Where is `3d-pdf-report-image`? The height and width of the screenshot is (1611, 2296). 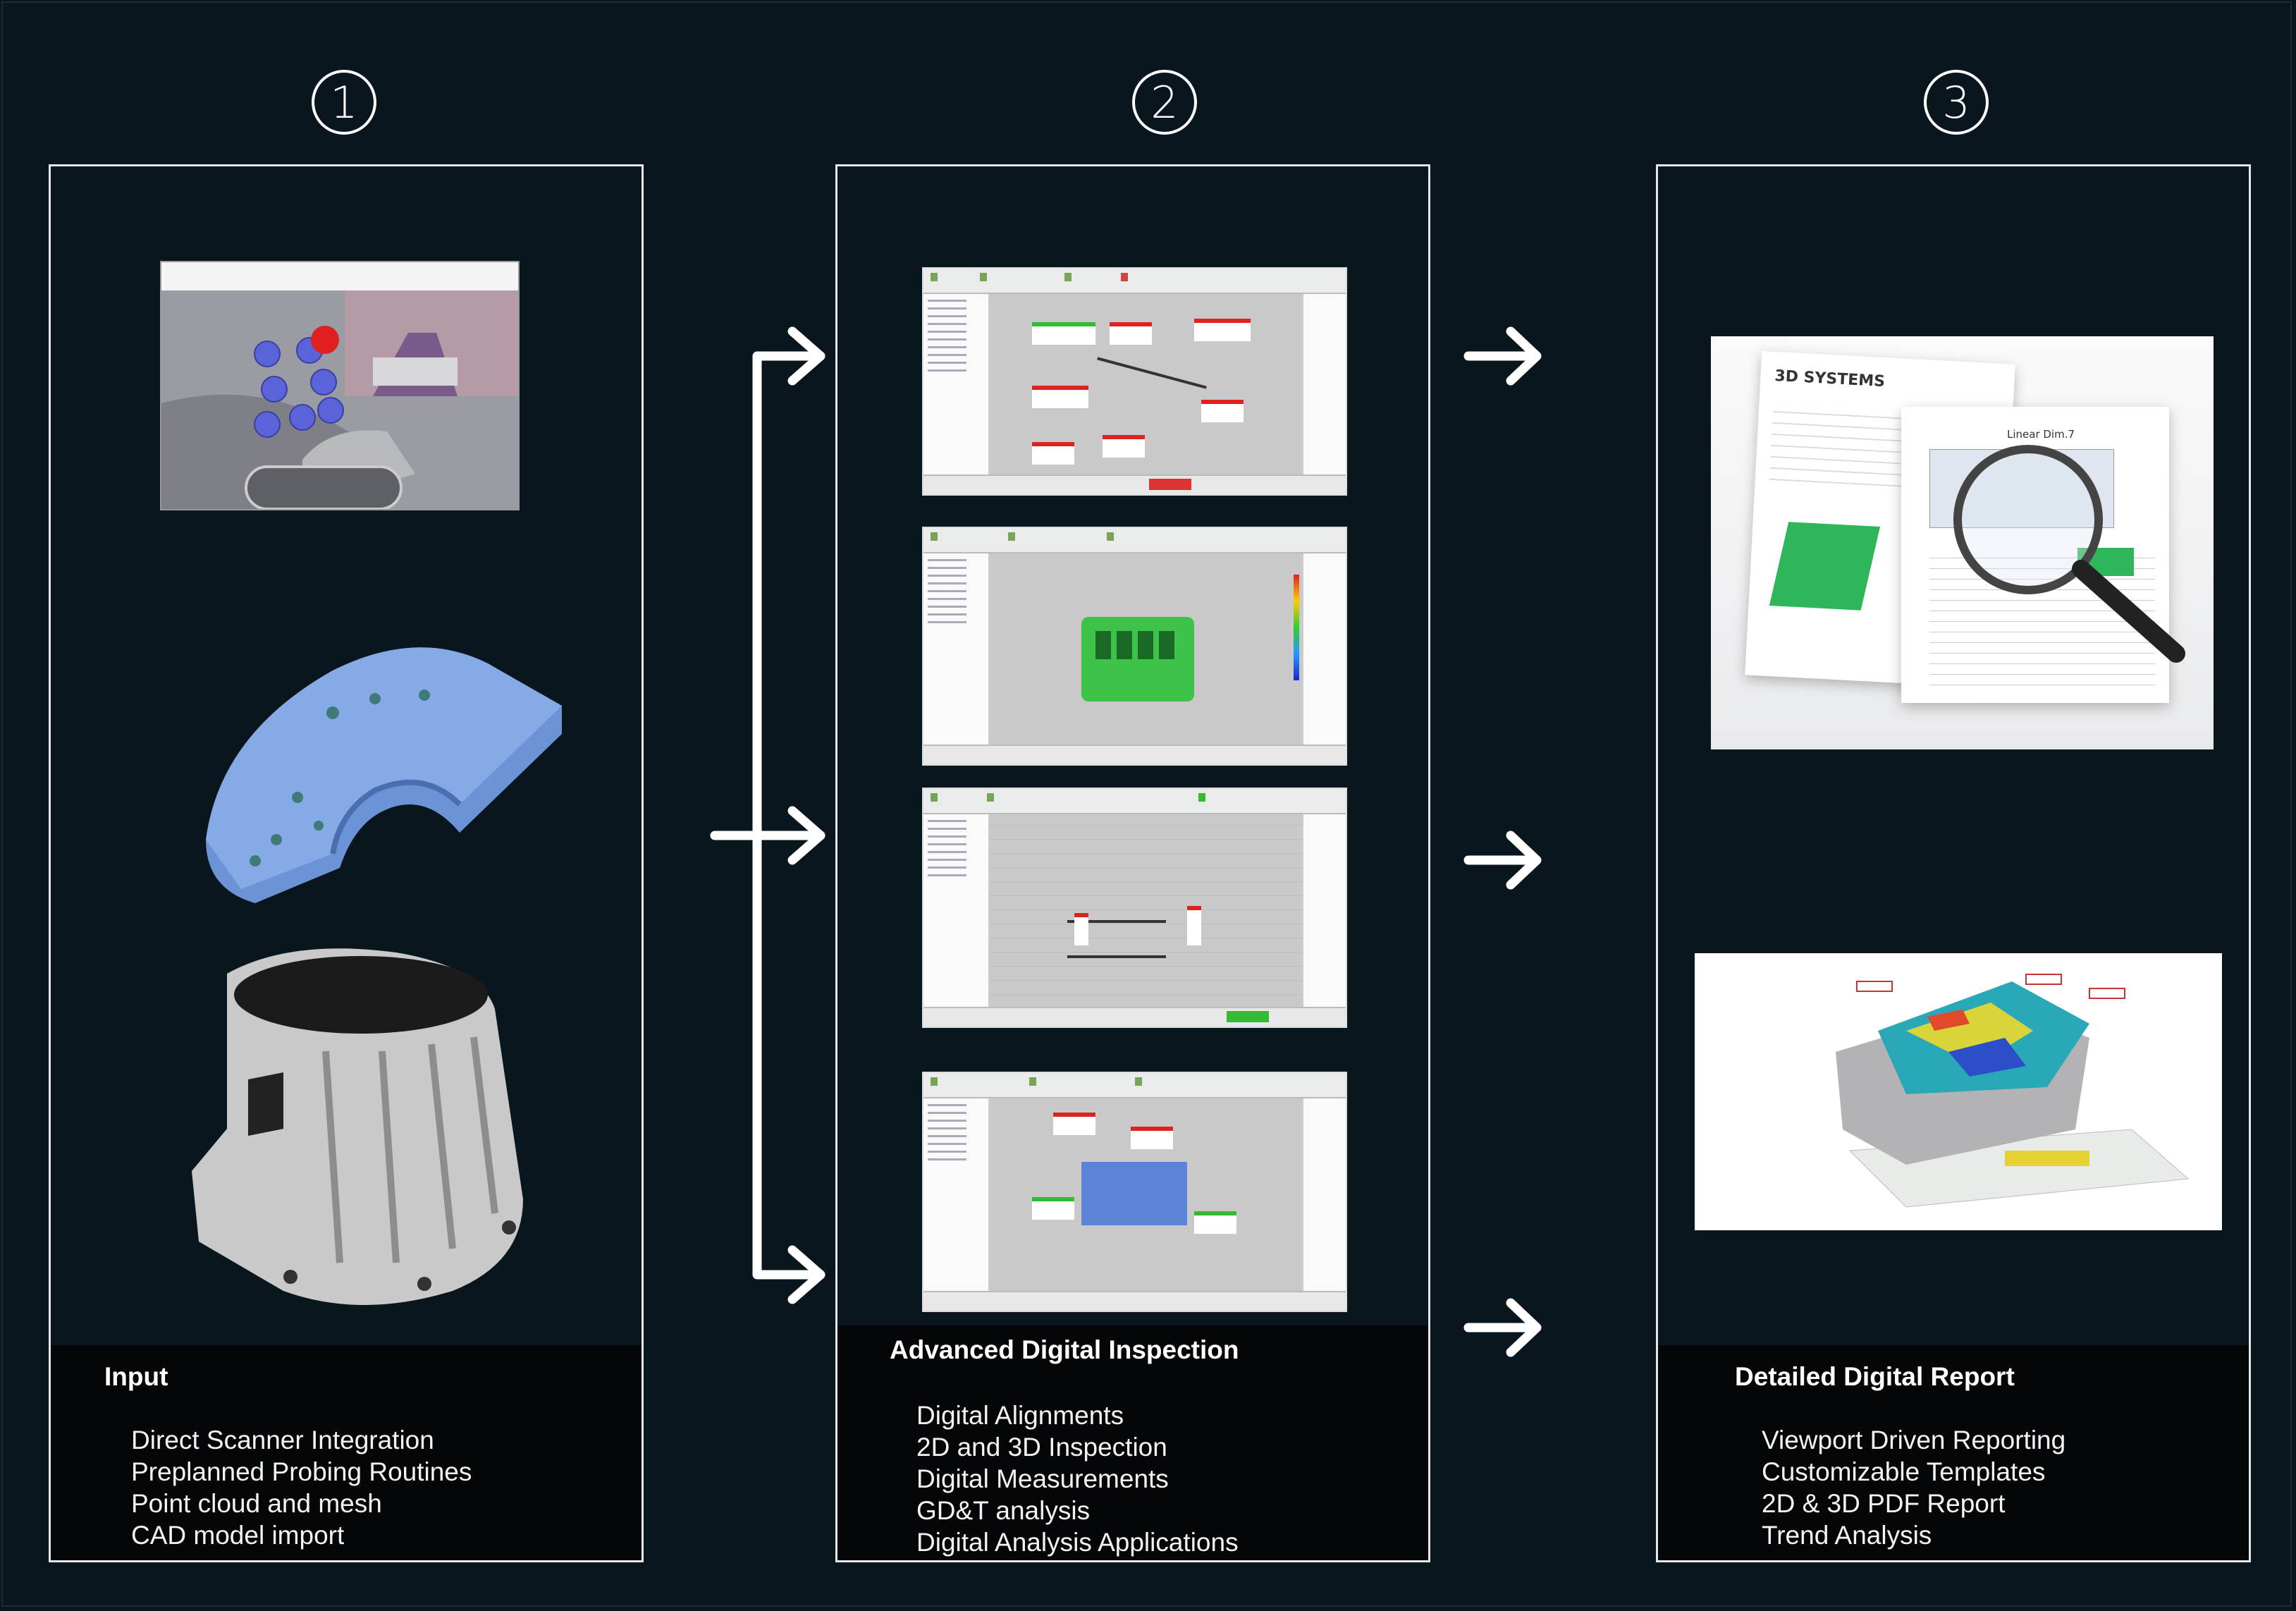
3d-pdf-report-image is located at coordinates (1958, 1091).